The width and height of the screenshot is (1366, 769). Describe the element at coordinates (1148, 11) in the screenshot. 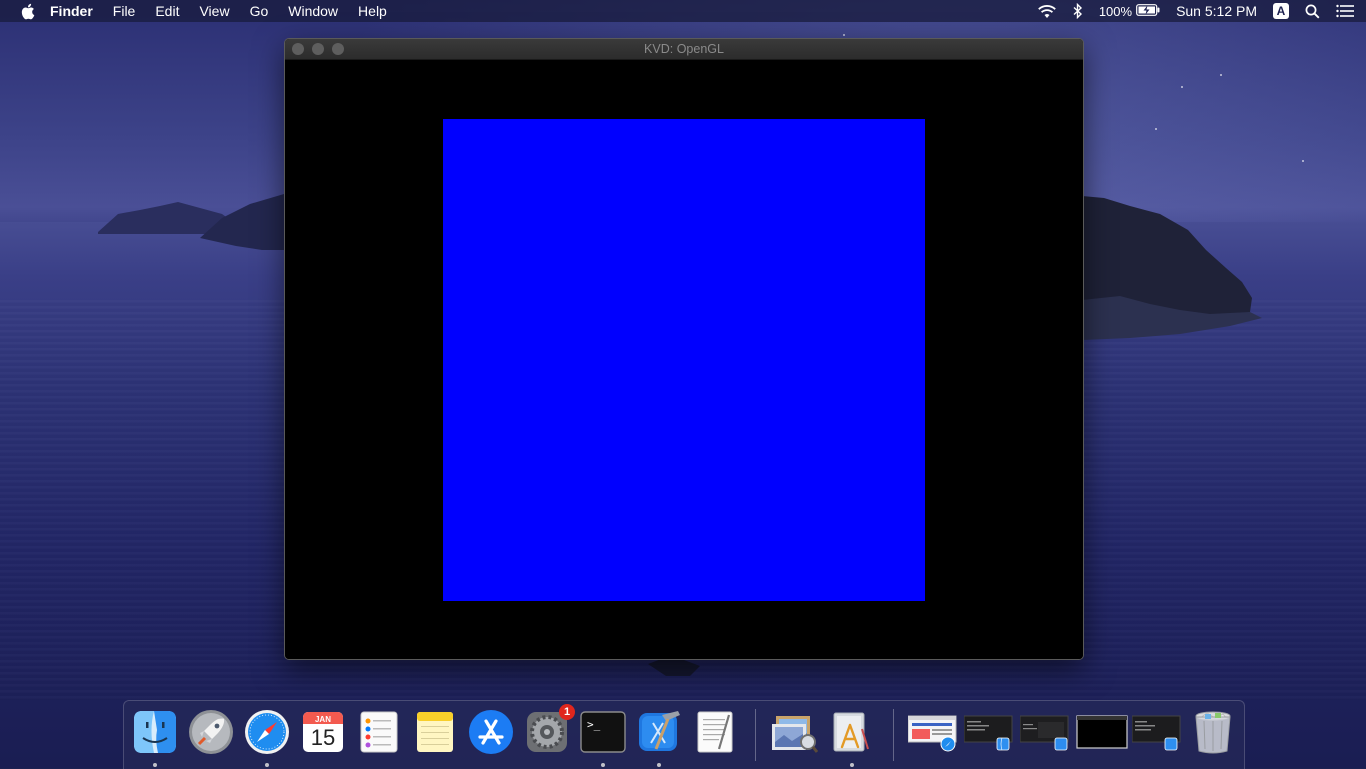

I see `battery-charging-icon` at that location.